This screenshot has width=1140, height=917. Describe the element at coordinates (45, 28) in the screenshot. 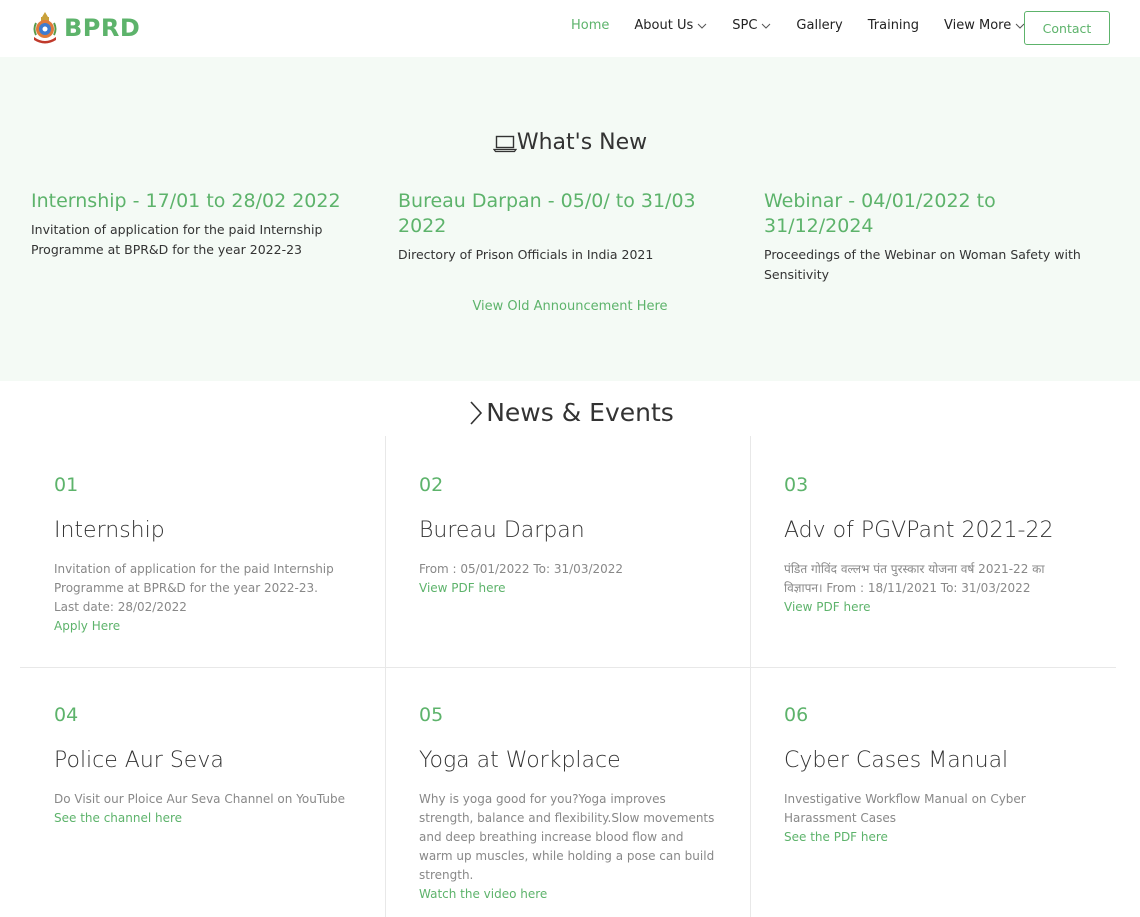

I see `emblem-icon` at that location.